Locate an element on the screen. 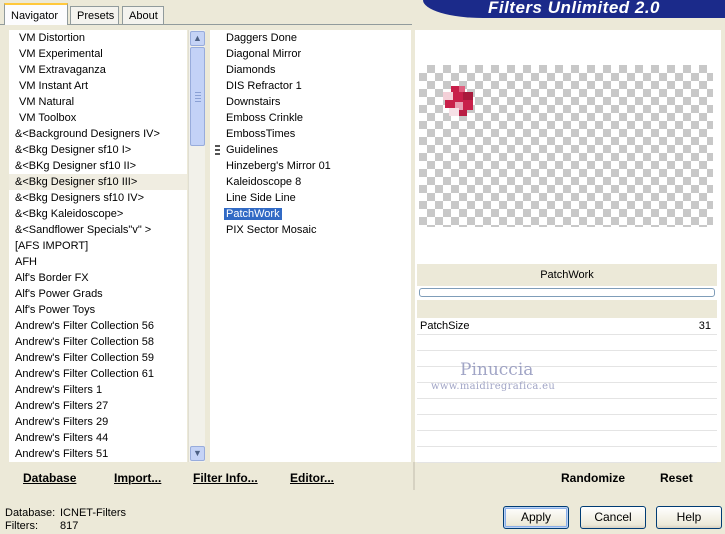 The image size is (725, 534). watermark-name: Pinuccia is located at coordinates (497, 370).